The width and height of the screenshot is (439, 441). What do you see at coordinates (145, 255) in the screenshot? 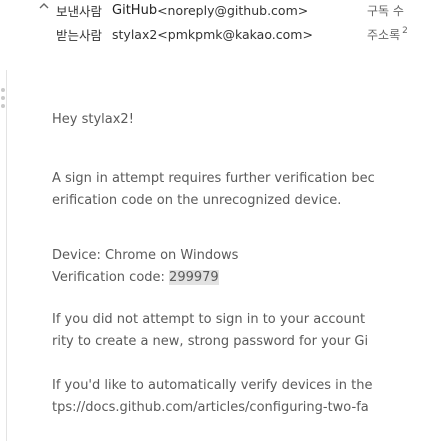
I see `device-line: Device: Chrome on Windows` at bounding box center [145, 255].